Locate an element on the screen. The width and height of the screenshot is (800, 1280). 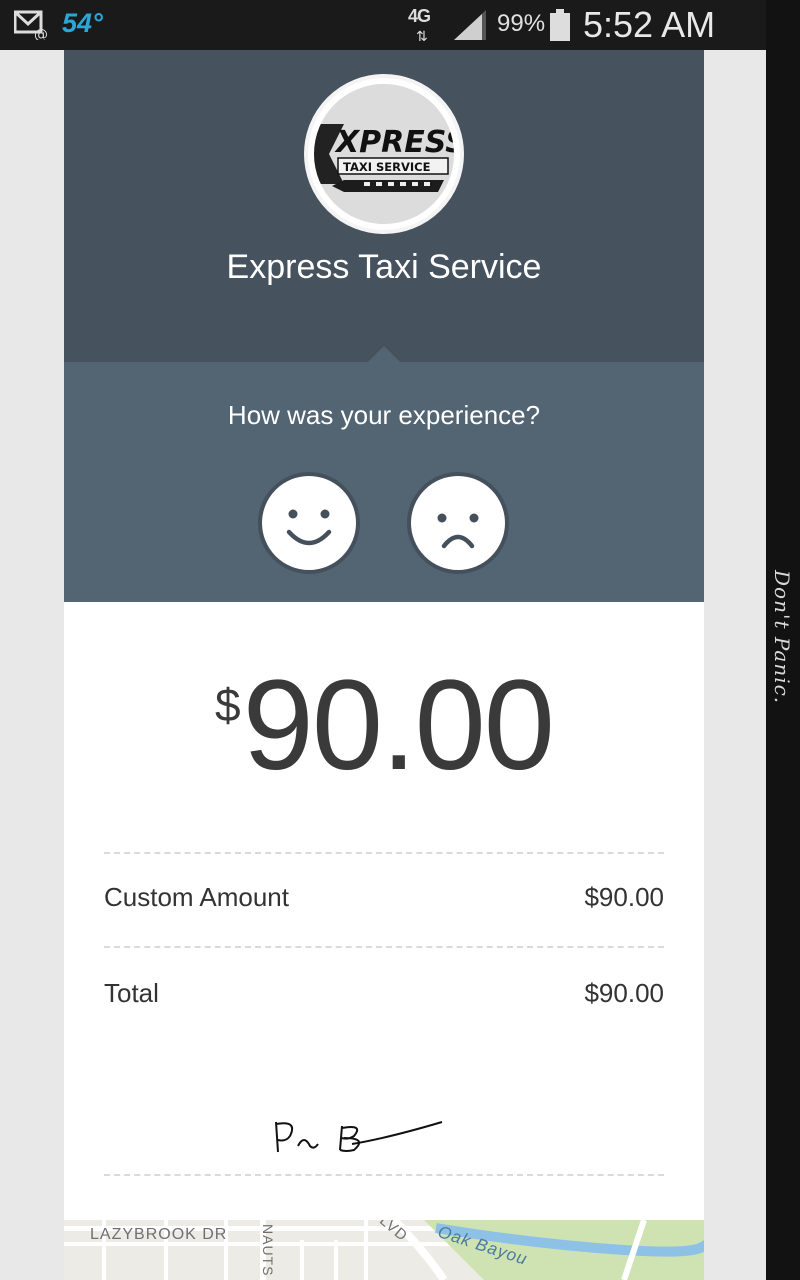
happy-face-button is located at coordinates (309, 523).